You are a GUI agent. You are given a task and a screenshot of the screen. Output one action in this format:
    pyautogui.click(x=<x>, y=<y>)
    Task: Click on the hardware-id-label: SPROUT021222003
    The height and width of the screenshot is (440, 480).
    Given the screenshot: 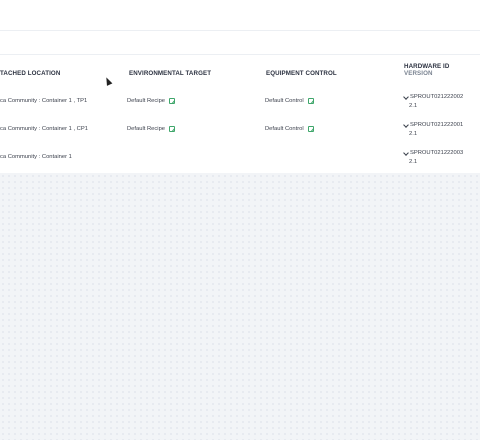 What is the action you would take?
    pyautogui.click(x=437, y=153)
    